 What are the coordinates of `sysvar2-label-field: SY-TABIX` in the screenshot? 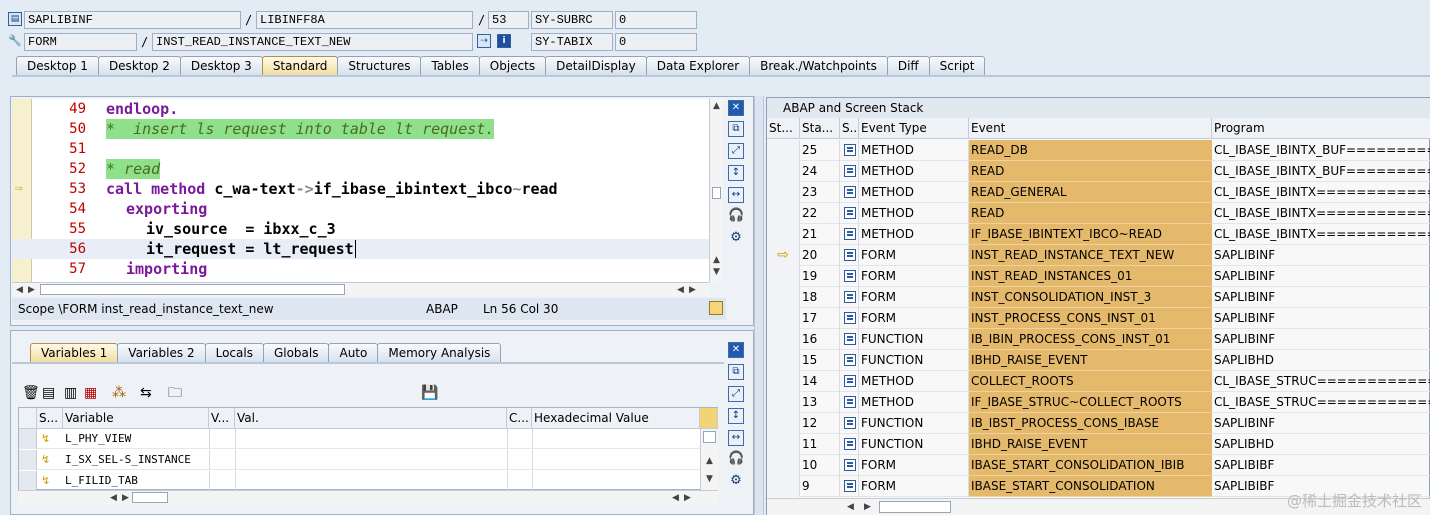 It's located at (572, 42).